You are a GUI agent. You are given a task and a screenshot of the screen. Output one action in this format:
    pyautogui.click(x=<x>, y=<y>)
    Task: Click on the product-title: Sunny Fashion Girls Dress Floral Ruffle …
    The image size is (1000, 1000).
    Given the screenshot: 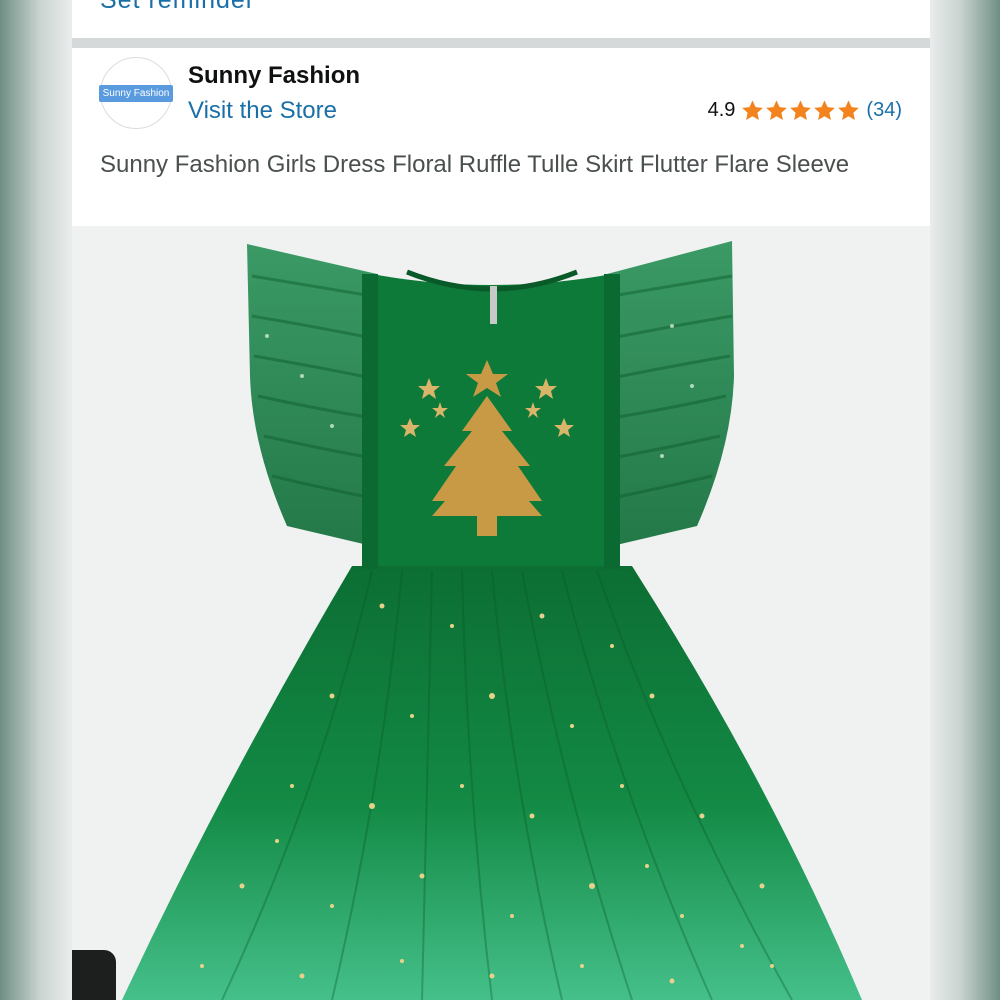 What is the action you would take?
    pyautogui.click(x=475, y=164)
    